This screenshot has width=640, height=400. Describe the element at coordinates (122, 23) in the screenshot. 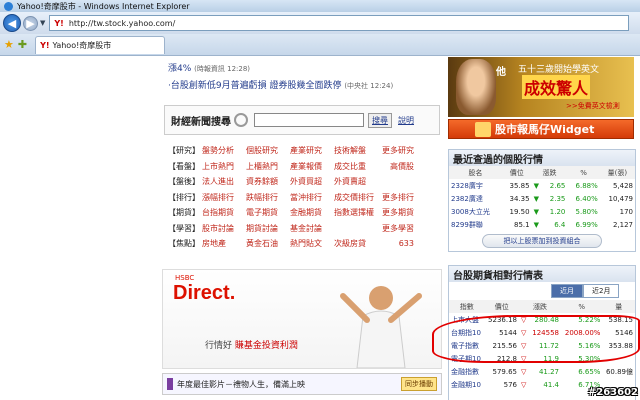

I see `url-text: http://tw.stock.yahoo.com/` at that location.